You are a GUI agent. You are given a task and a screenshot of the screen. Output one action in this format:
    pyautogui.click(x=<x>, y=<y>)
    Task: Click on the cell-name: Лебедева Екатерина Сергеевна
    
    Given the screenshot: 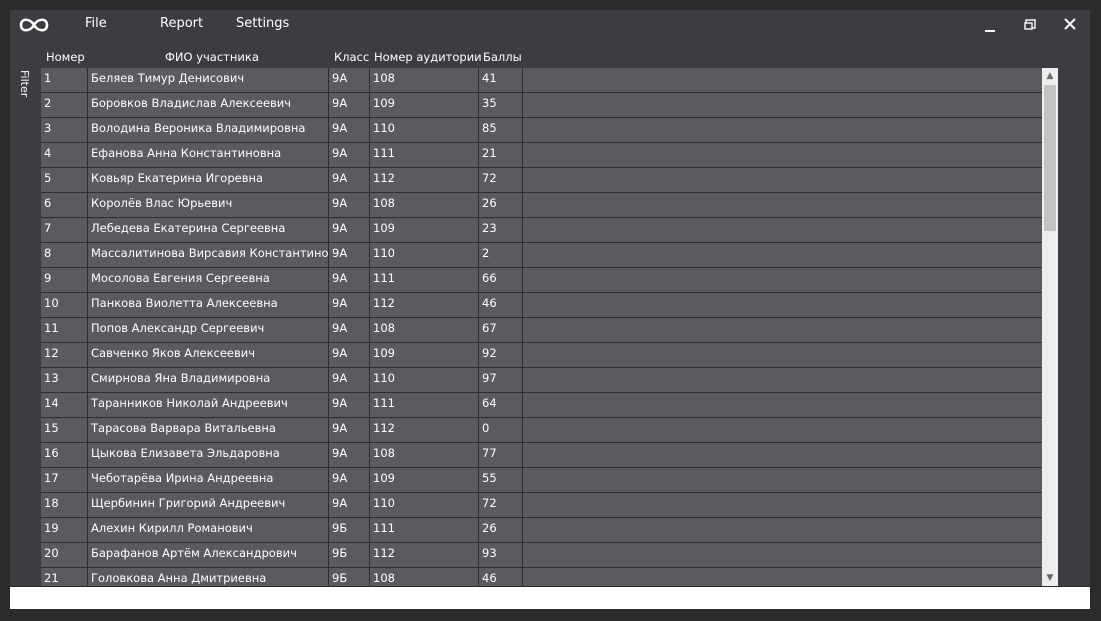 What is the action you would take?
    pyautogui.click(x=208, y=230)
    